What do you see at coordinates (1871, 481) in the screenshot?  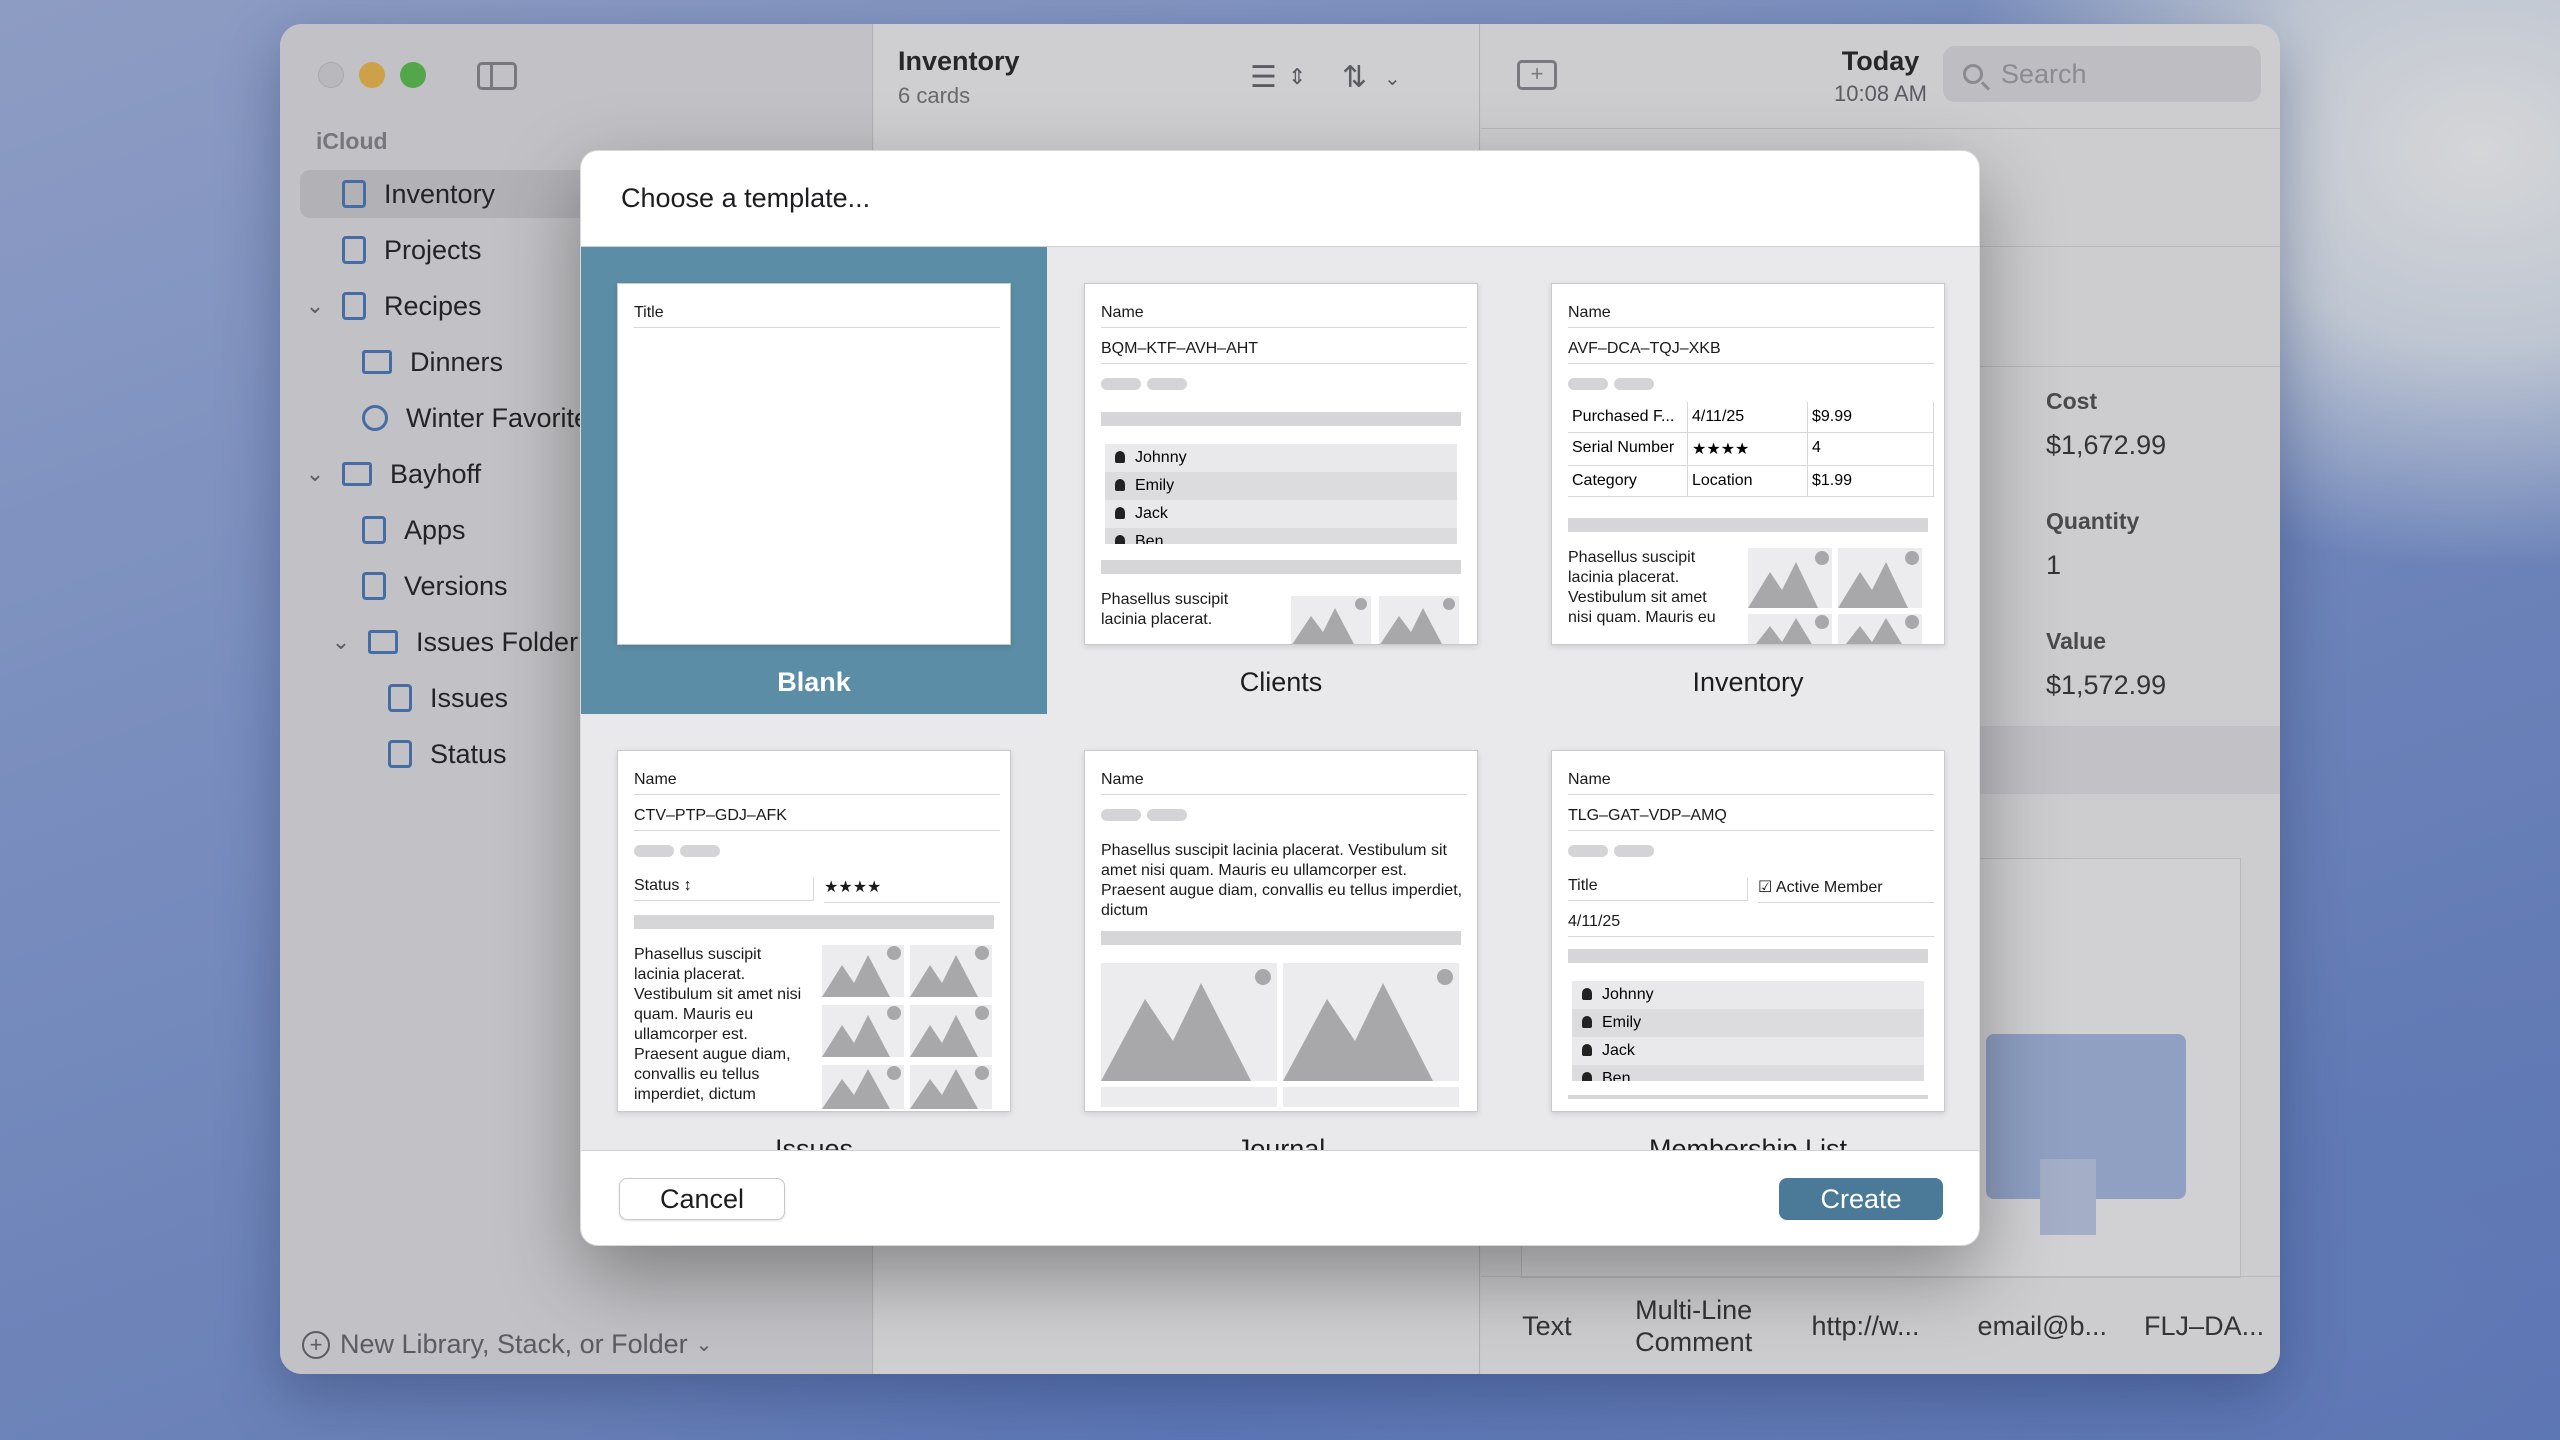 I see `table-cell: $1.99` at bounding box center [1871, 481].